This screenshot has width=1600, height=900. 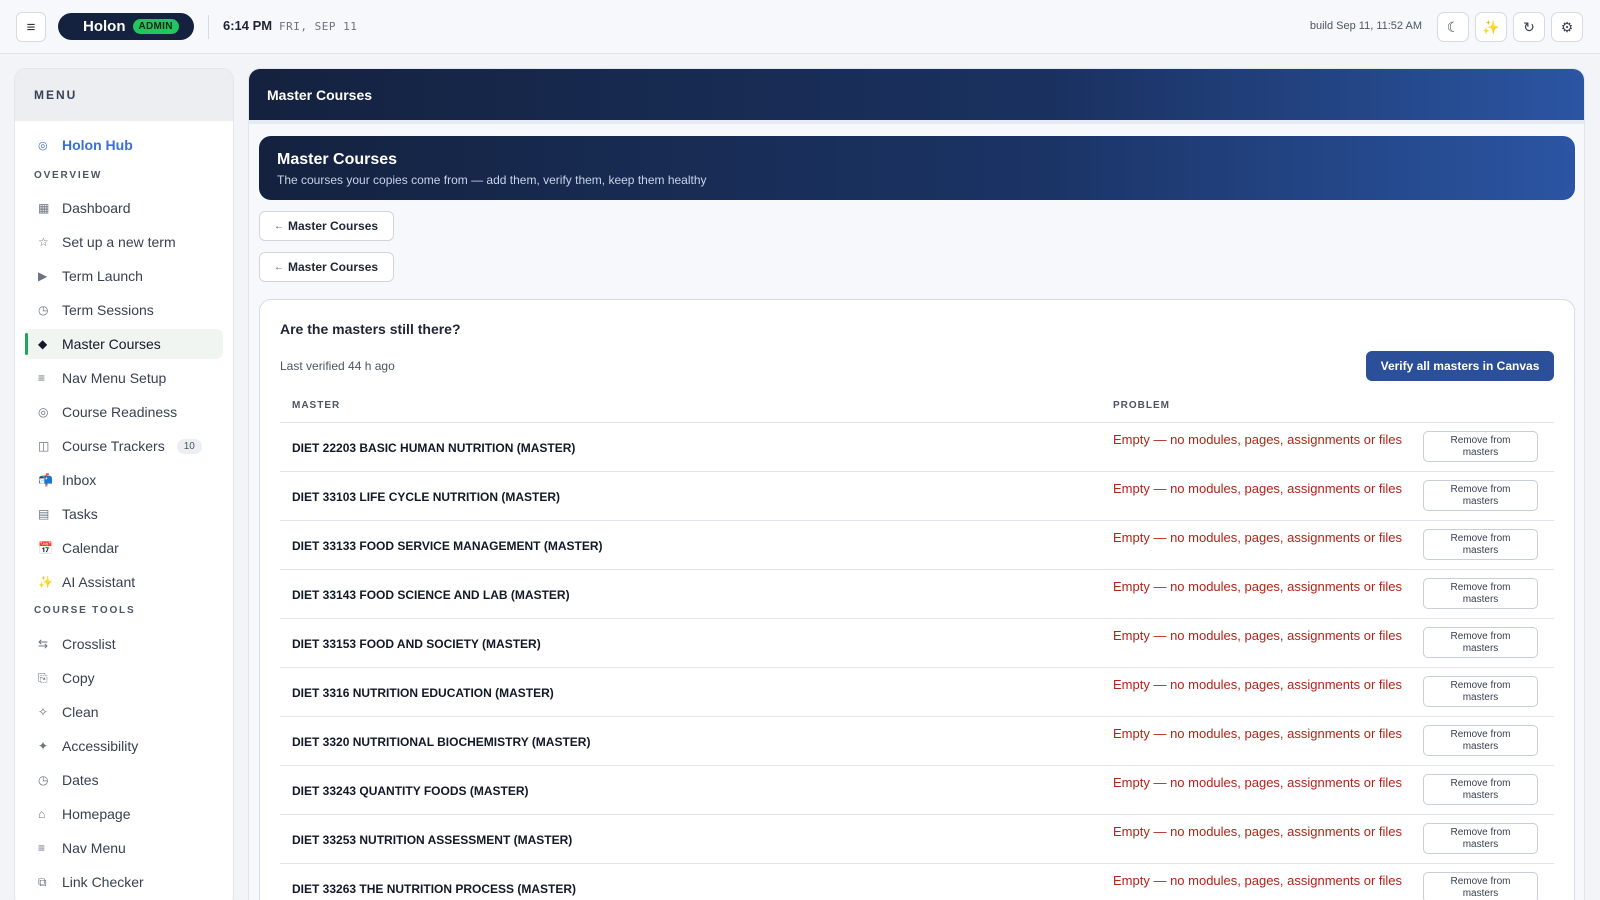 What do you see at coordinates (43, 145) in the screenshot?
I see `hub-icon: ◎` at bounding box center [43, 145].